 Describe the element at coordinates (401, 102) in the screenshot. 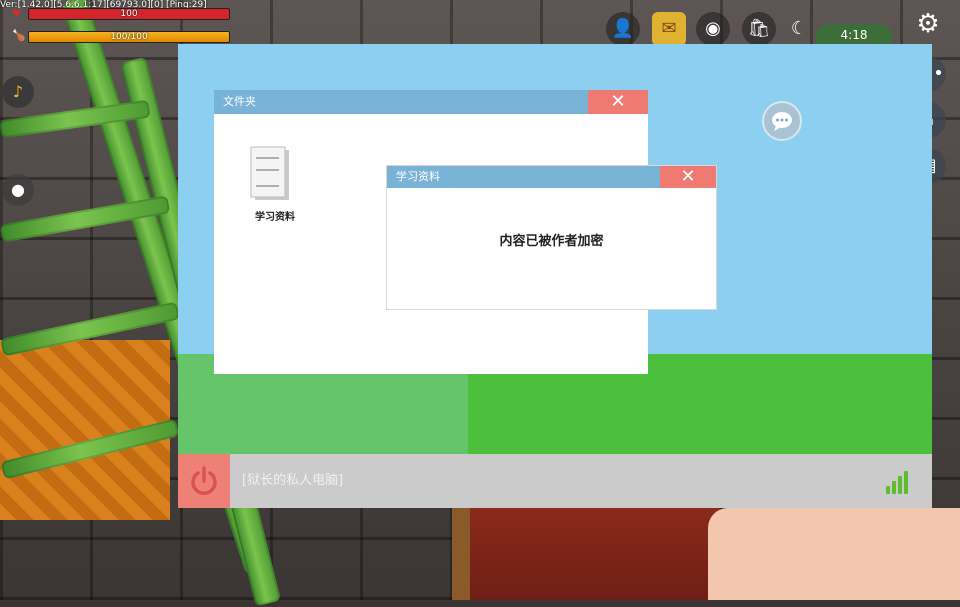

I see `folder-window-title: 文件夹` at that location.